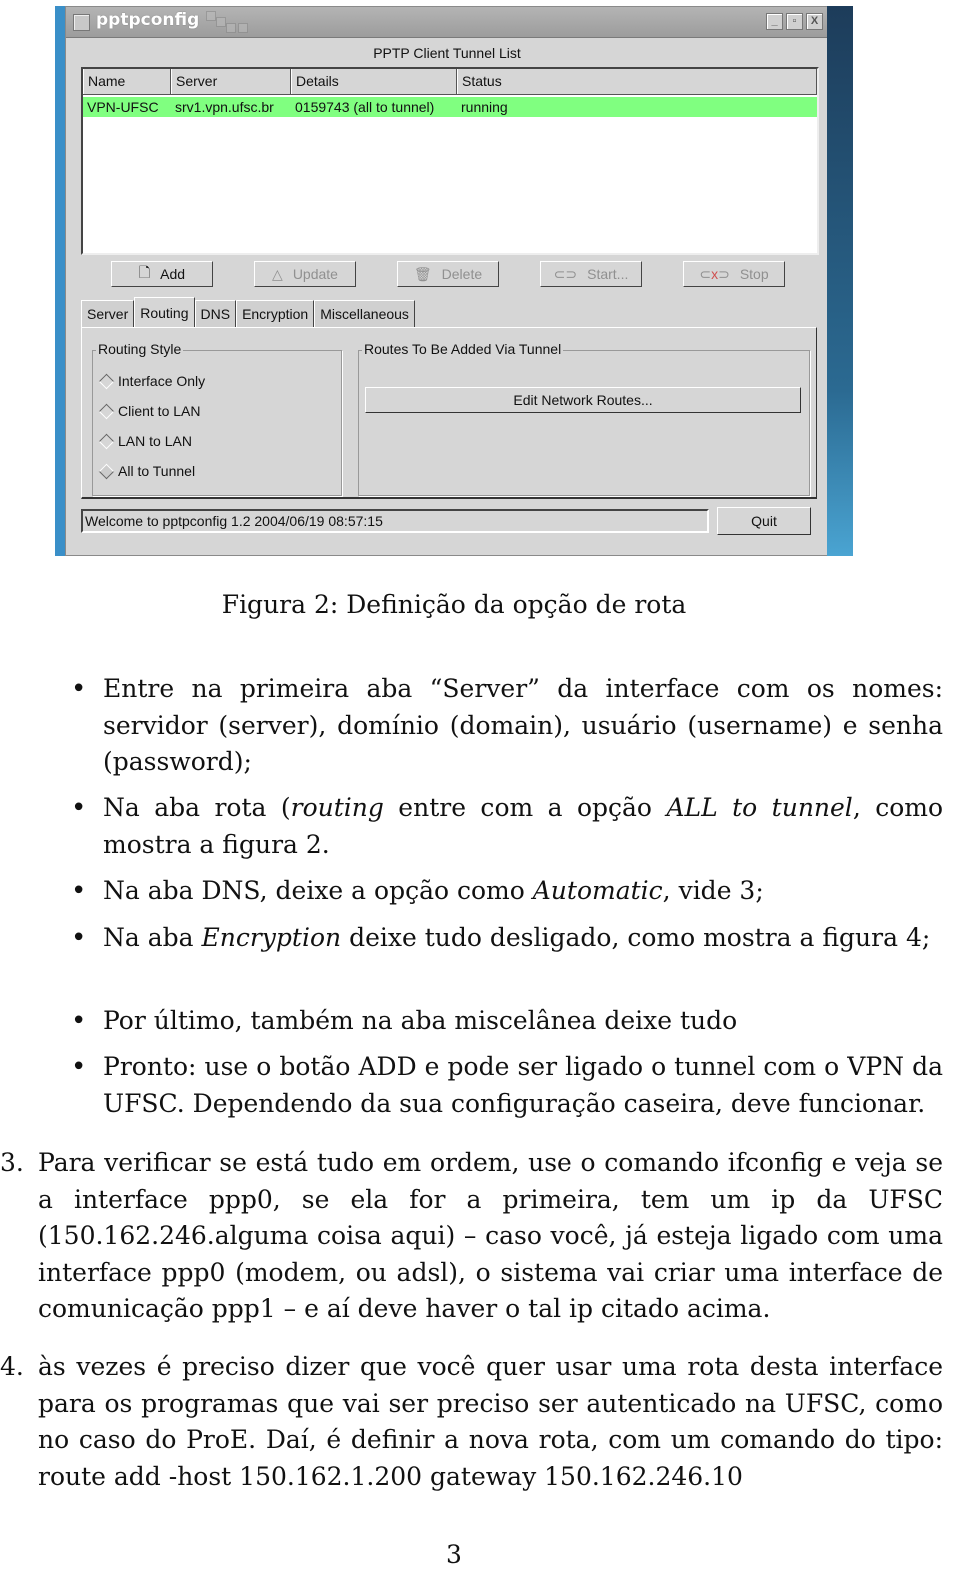 The width and height of the screenshot is (960, 1579). What do you see at coordinates (462, 274) in the screenshot?
I see `delete-label: Delete` at bounding box center [462, 274].